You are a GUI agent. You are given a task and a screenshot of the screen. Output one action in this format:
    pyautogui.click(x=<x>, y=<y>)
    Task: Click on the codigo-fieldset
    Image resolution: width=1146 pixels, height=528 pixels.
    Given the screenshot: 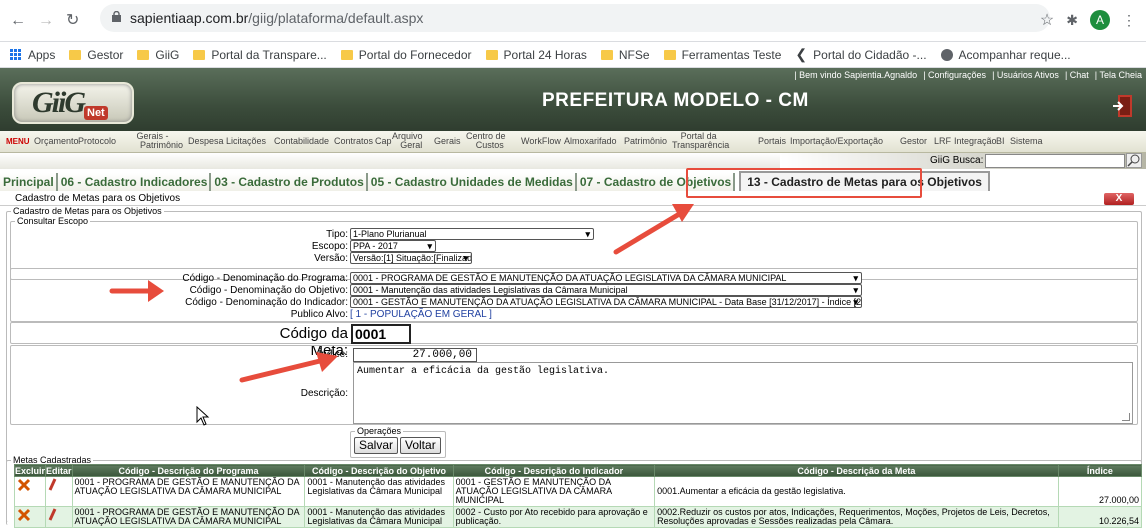 What is the action you would take?
    pyautogui.click(x=574, y=333)
    